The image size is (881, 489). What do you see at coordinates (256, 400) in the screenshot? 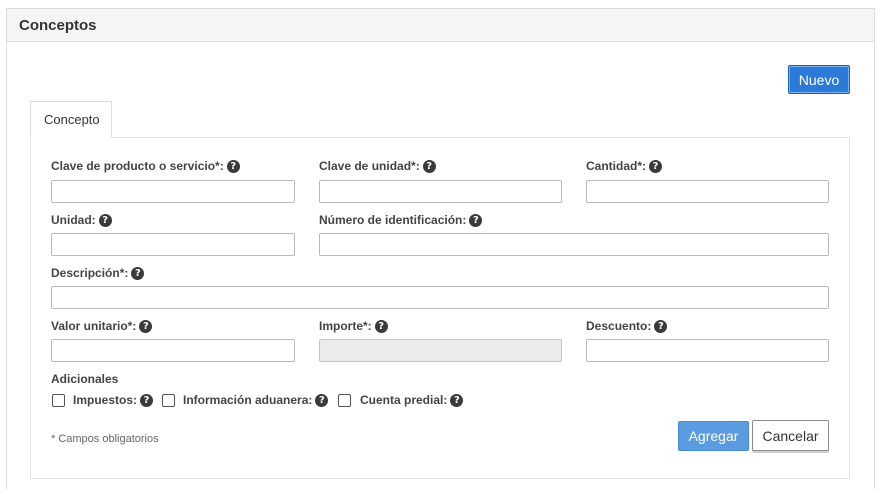
I see `informacion-aduanera-label: Información aduanera: ?` at bounding box center [256, 400].